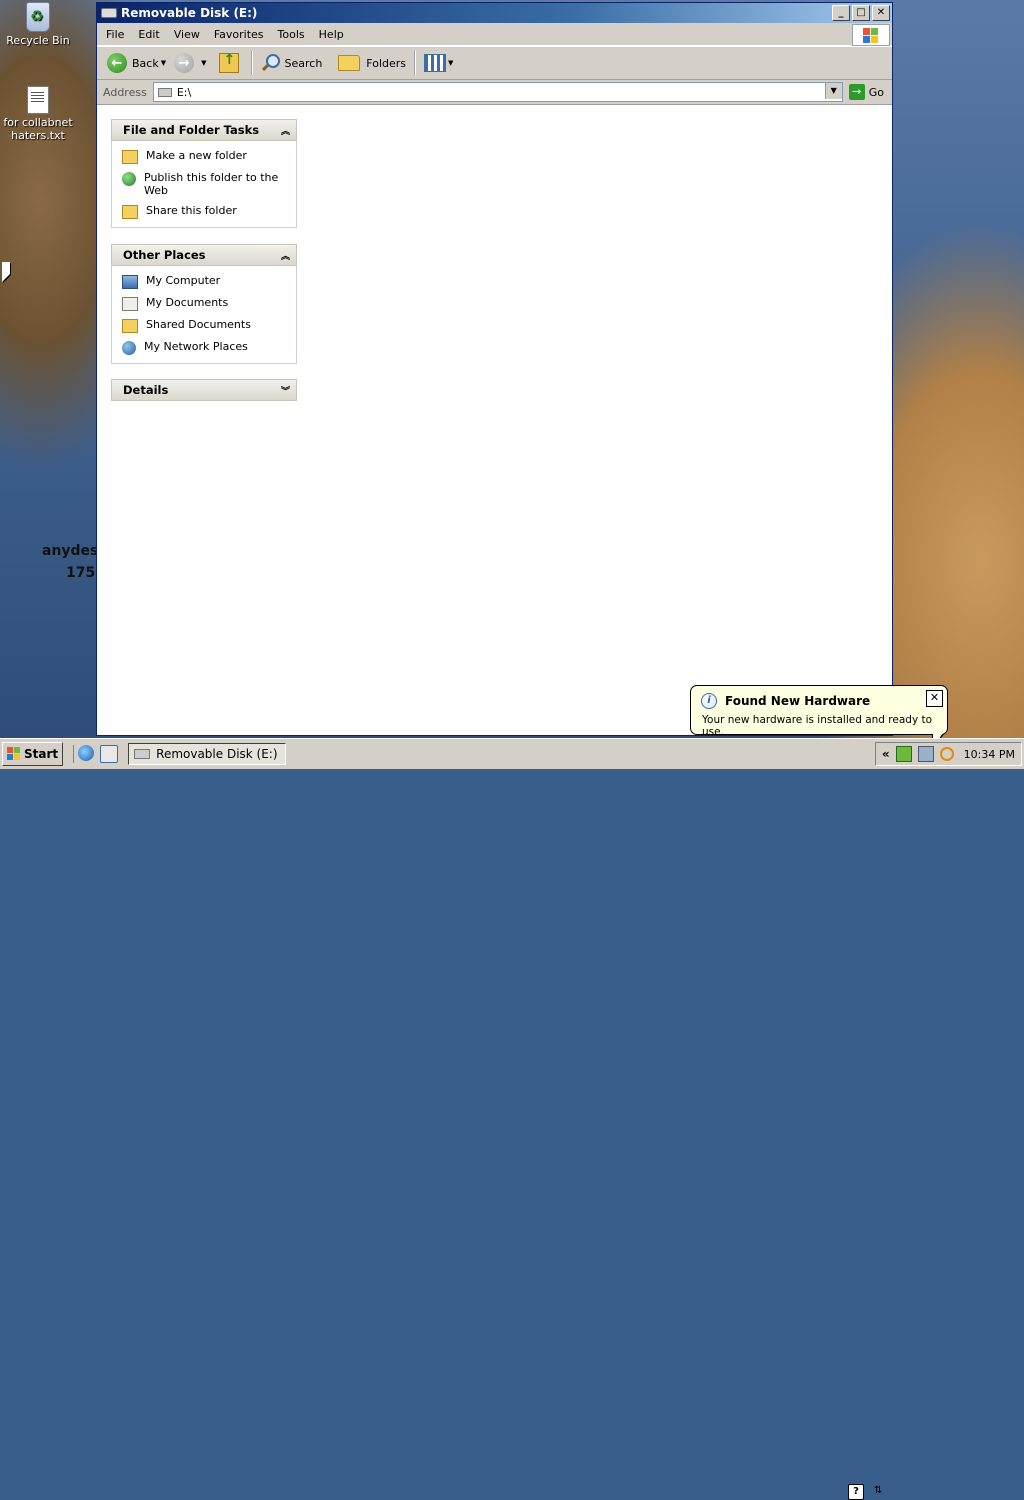 This screenshot has width=1024, height=1500. Describe the element at coordinates (861, 13) in the screenshot. I see `maximize-button: □` at that location.